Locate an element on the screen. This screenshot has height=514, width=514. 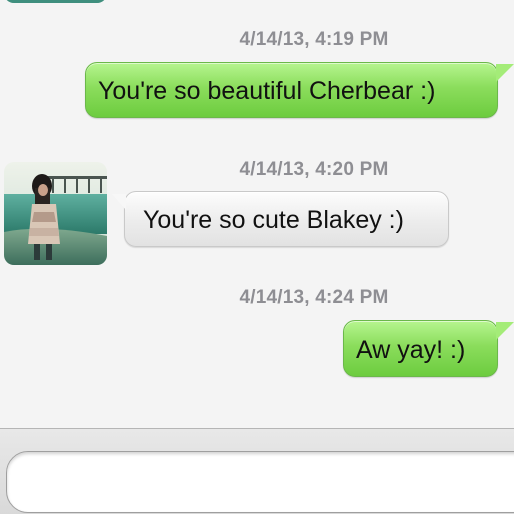
incoming-bubble-tail is located at coordinates (119, 202).